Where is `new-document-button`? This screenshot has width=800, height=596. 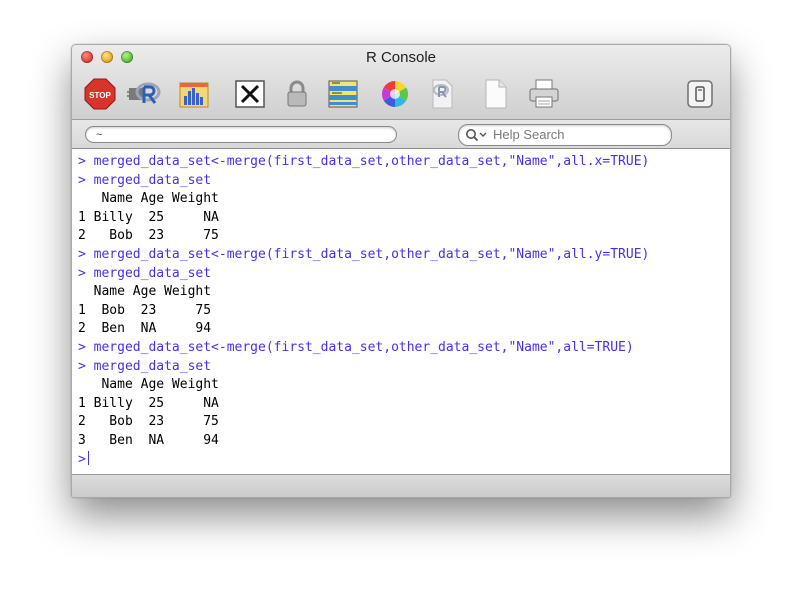 new-document-button is located at coordinates (496, 94).